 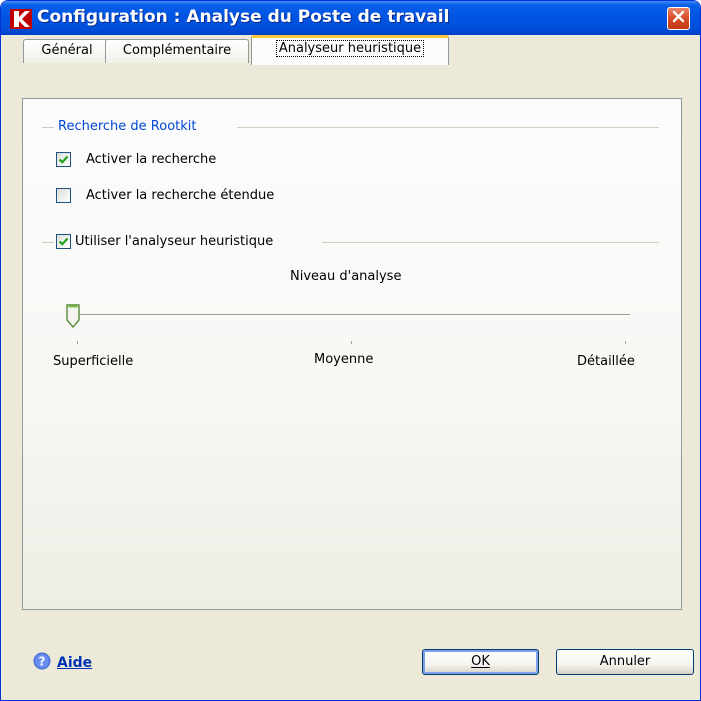 I want to click on enable-search-checkbox, so click(x=63, y=159).